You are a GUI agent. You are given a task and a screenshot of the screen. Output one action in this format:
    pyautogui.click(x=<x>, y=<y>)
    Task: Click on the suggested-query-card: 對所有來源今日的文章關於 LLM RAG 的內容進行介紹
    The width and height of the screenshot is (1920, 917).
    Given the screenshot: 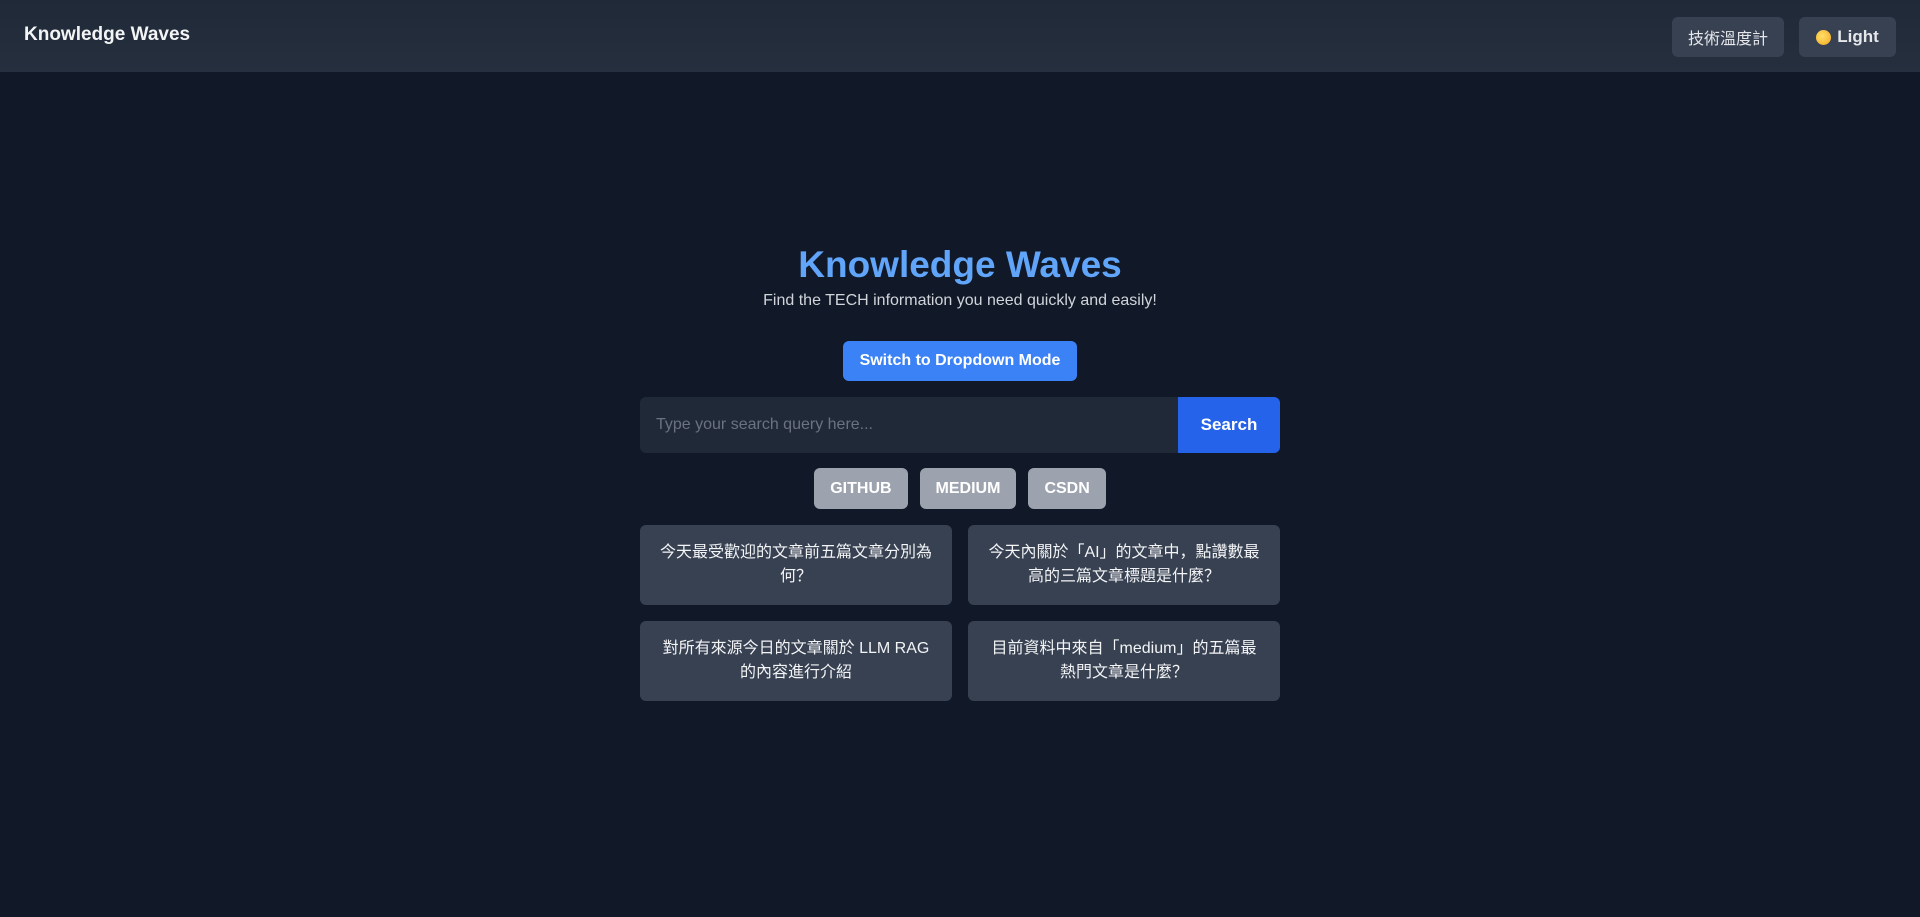 What is the action you would take?
    pyautogui.click(x=796, y=661)
    